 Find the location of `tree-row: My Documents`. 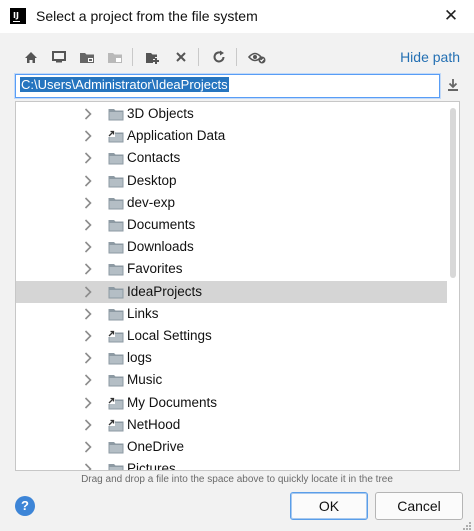

tree-row: My Documents is located at coordinates (237, 403).